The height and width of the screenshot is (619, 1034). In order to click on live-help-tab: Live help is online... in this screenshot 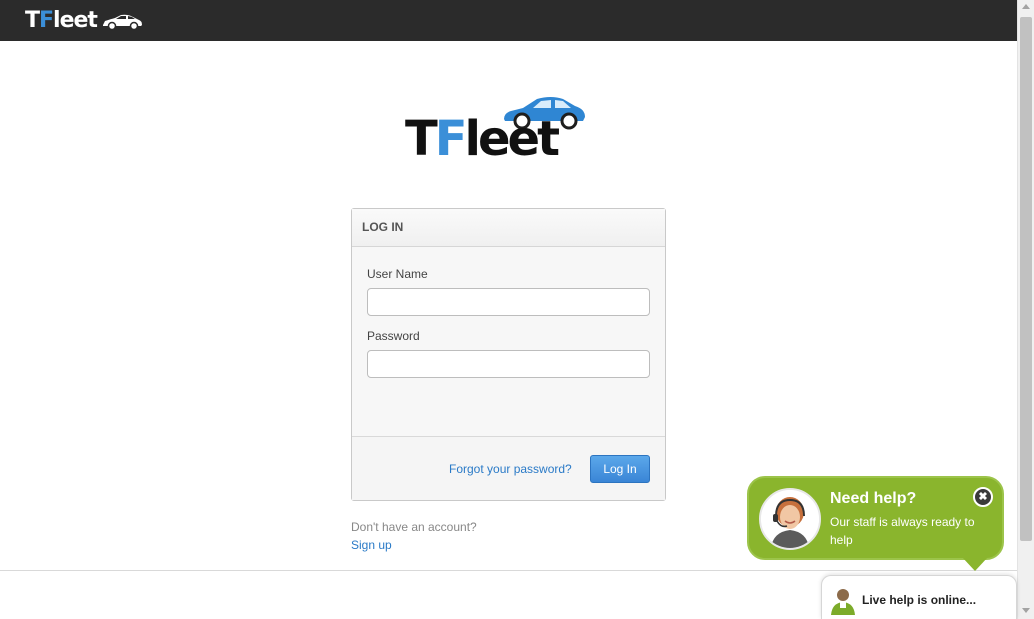, I will do `click(919, 597)`.